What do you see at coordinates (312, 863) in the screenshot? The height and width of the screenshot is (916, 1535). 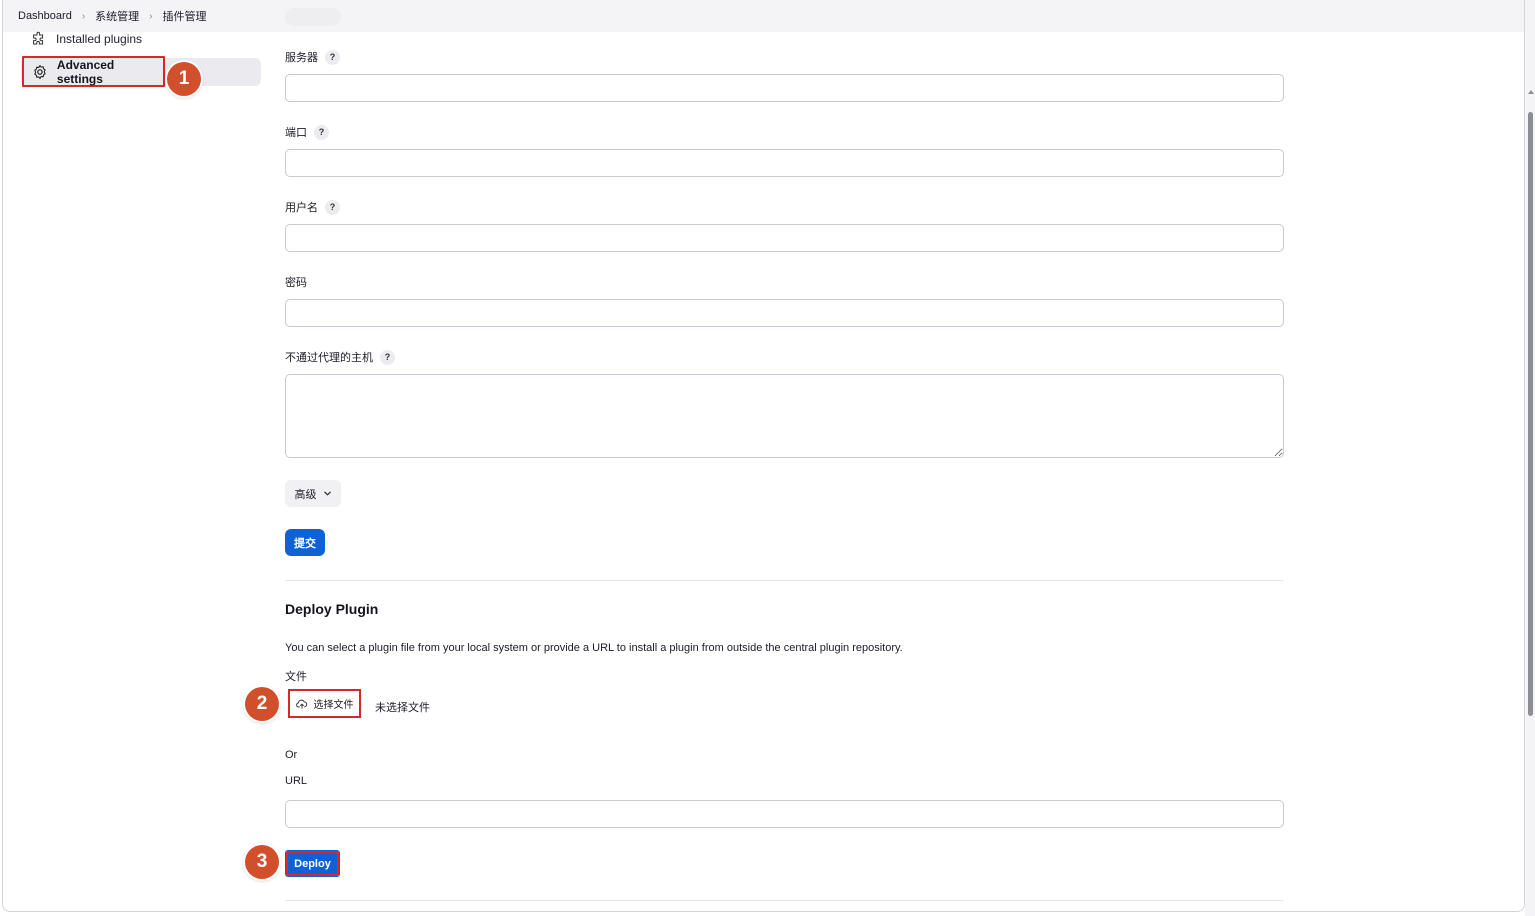 I see `deploy-button: Deploy` at bounding box center [312, 863].